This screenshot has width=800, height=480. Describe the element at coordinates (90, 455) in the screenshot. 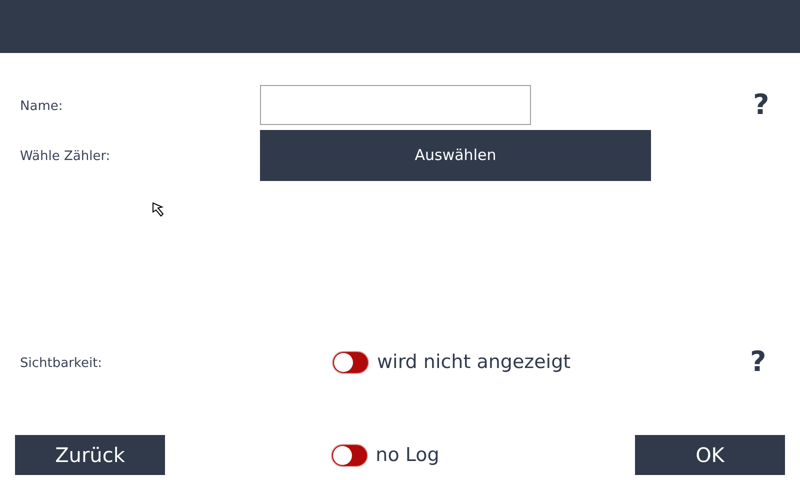

I see `back-button: Zurück` at that location.